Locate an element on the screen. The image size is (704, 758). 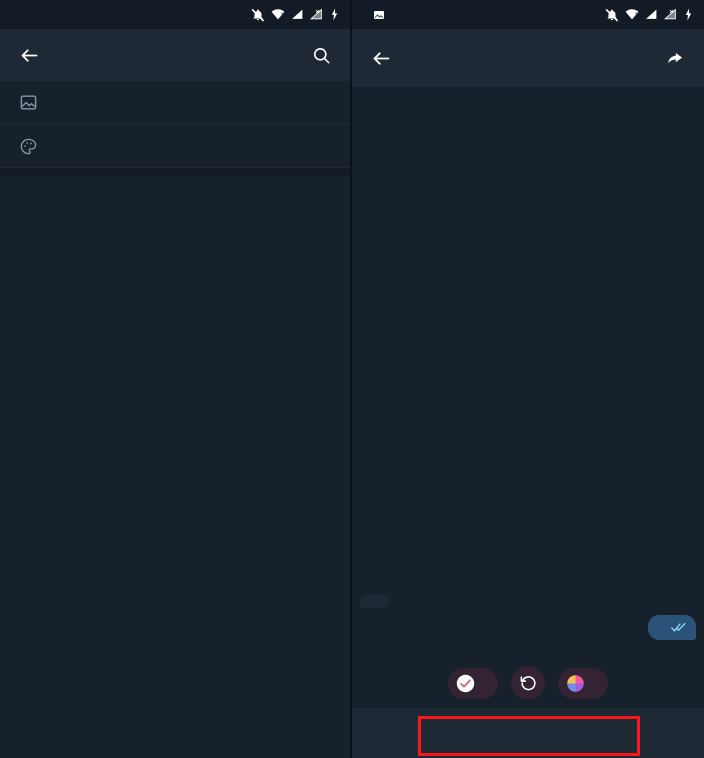
message-bubble-incoming is located at coordinates (374, 601).